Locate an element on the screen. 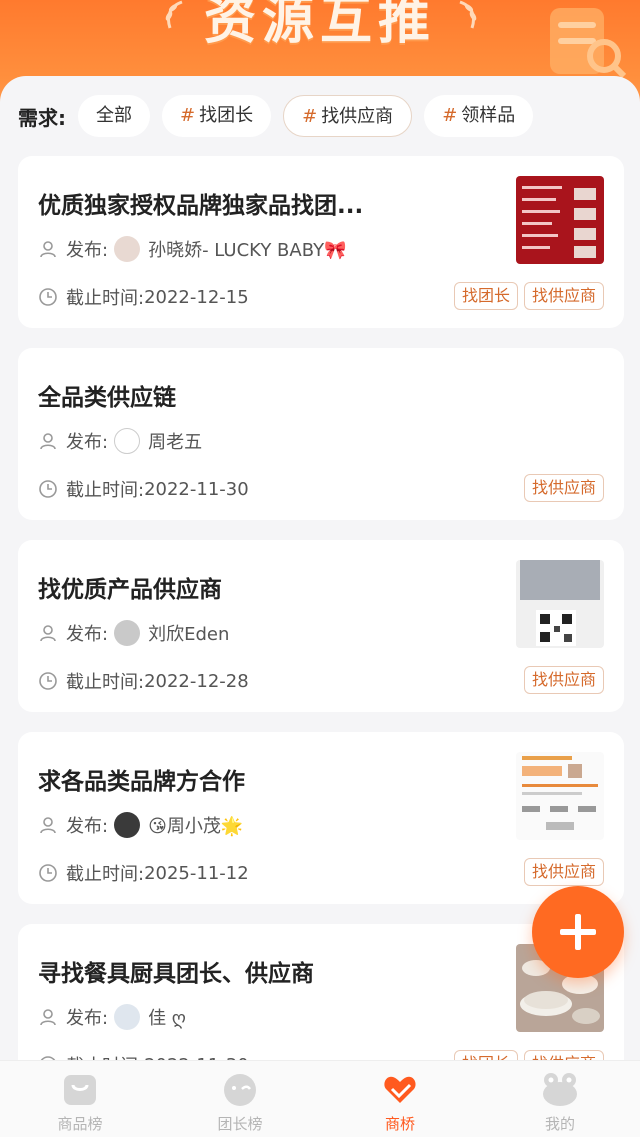 This screenshot has width=640, height=1137. nav-item-product-rank: 商品榜 is located at coordinates (80, 1099).